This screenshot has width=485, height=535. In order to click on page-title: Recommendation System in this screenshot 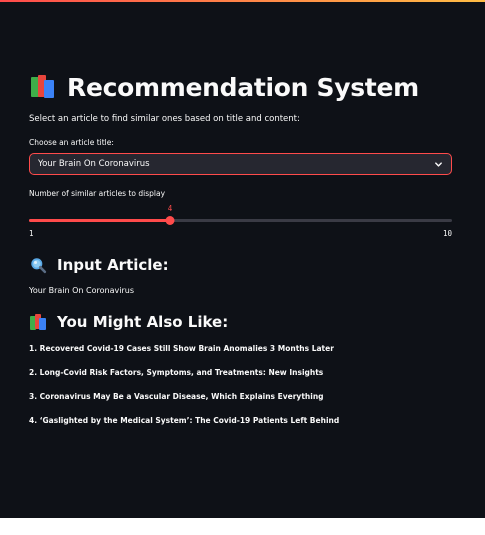, I will do `click(243, 87)`.